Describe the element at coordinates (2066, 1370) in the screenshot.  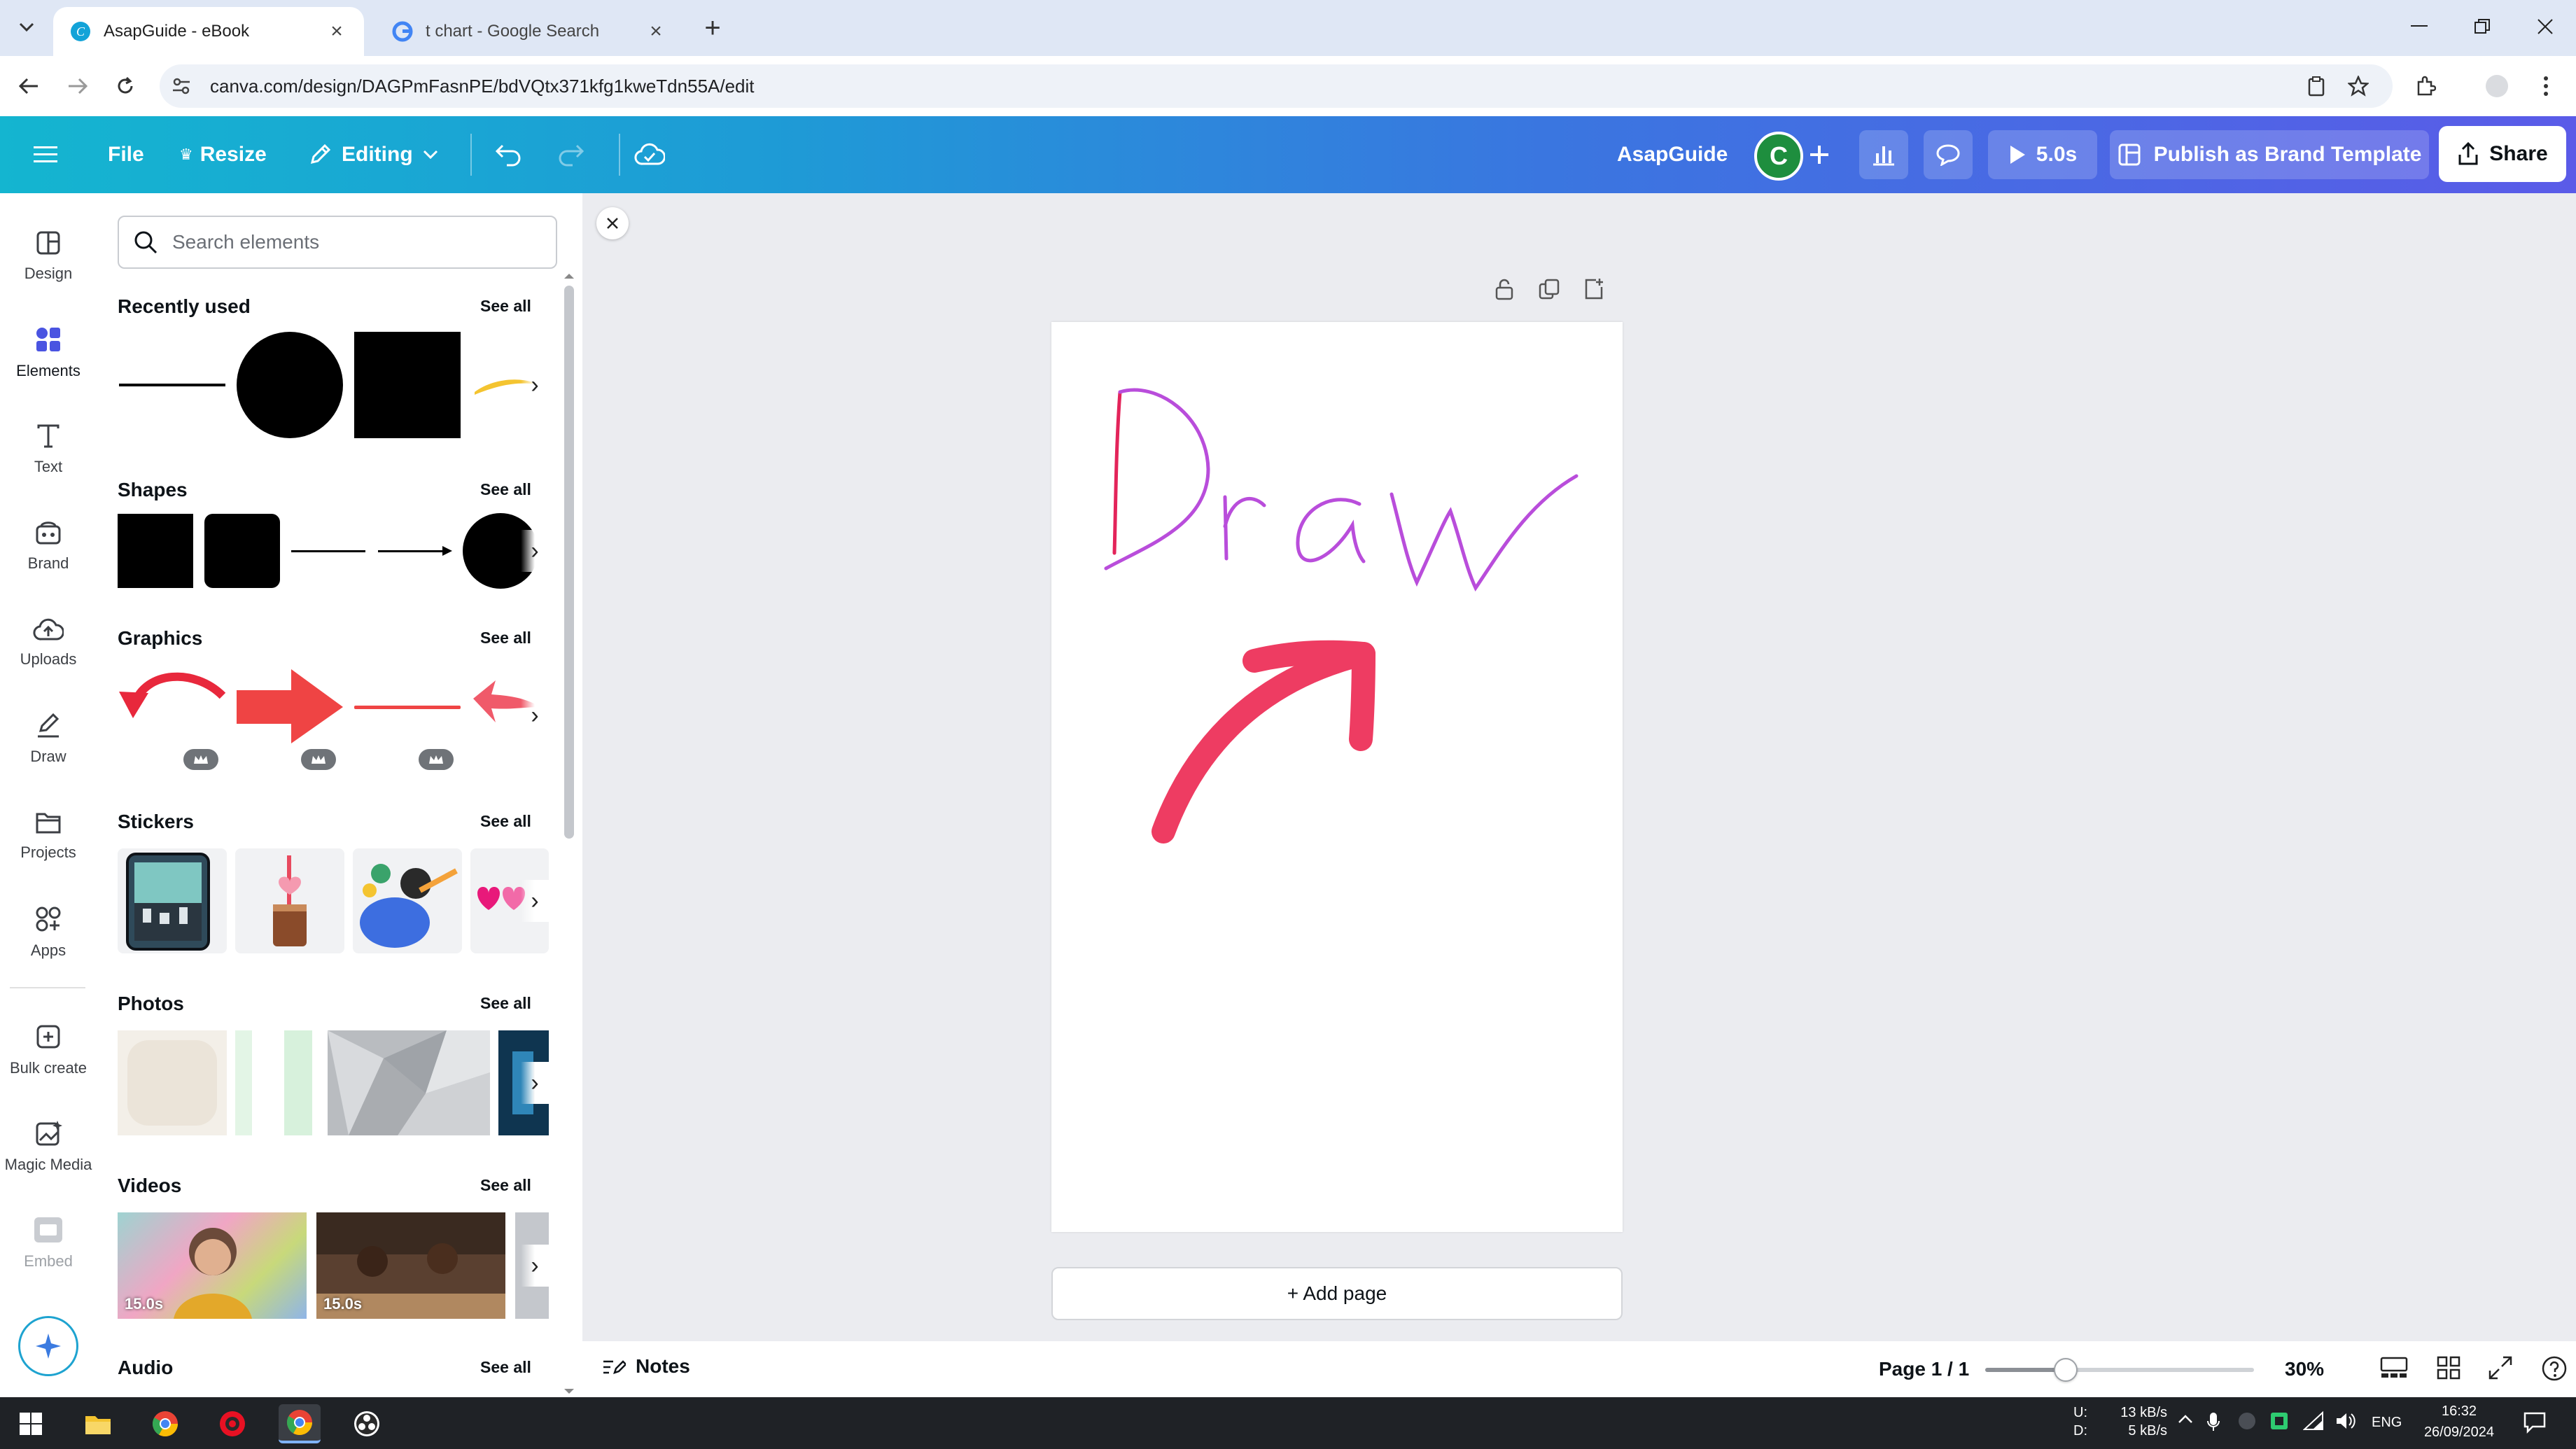
I see `zoom-slider-handle` at that location.